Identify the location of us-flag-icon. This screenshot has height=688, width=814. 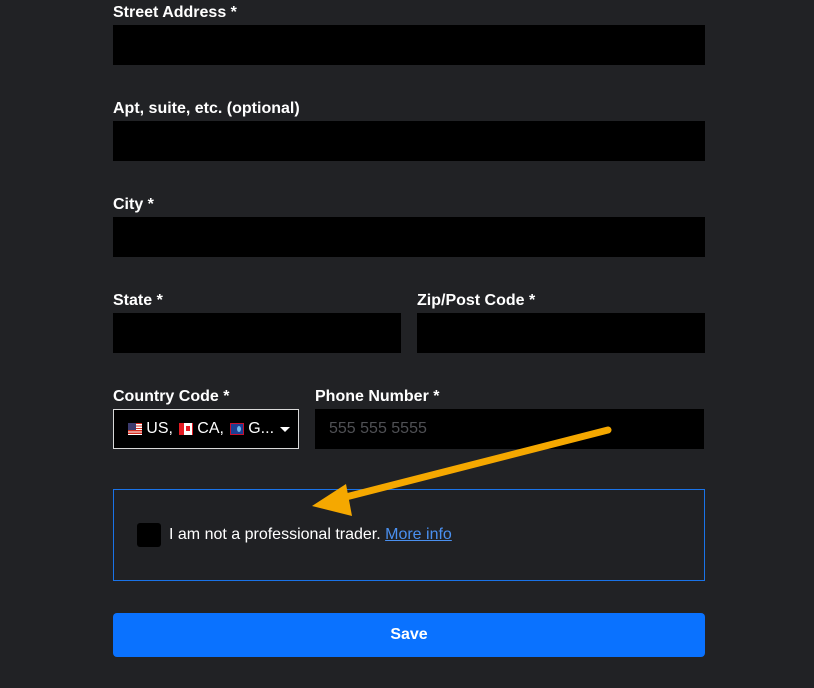
(135, 429).